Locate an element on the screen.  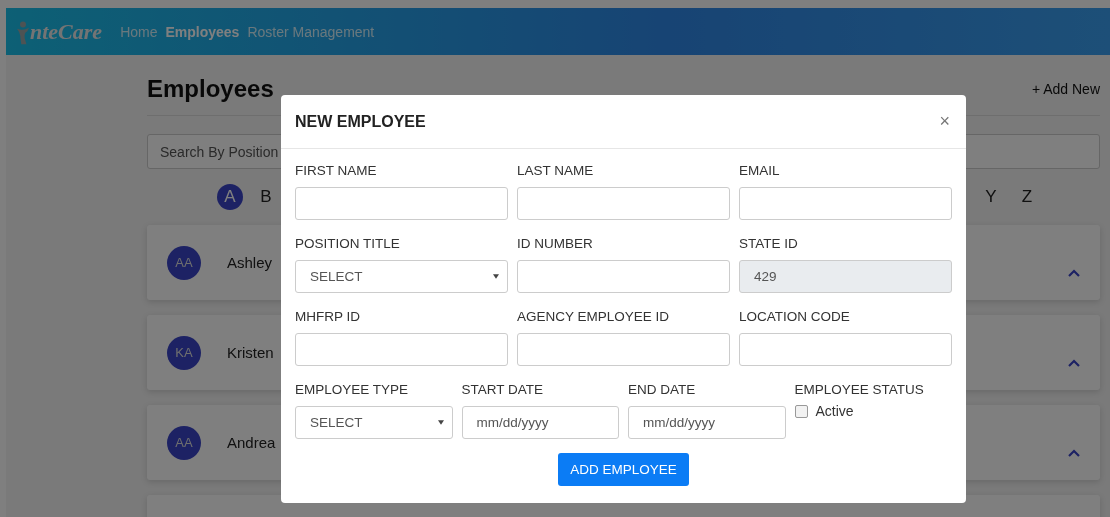
field-label: MHFRP ID is located at coordinates (328, 316).